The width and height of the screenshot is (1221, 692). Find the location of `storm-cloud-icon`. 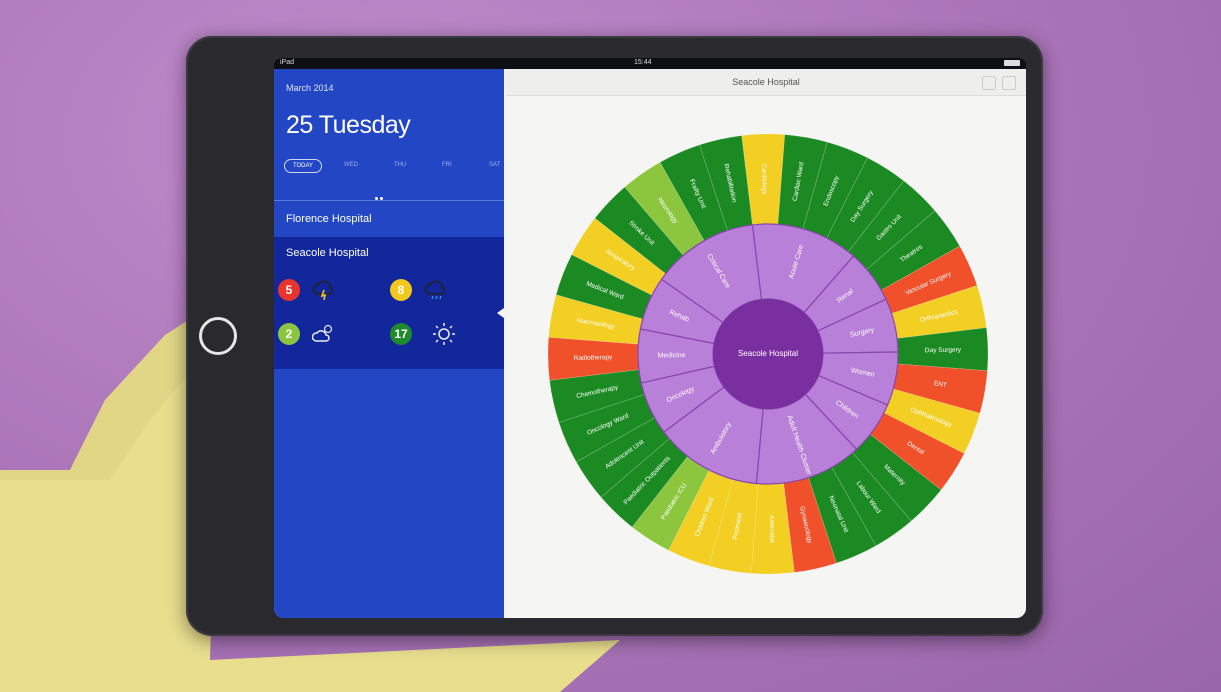

storm-cloud-icon is located at coordinates (322, 290).